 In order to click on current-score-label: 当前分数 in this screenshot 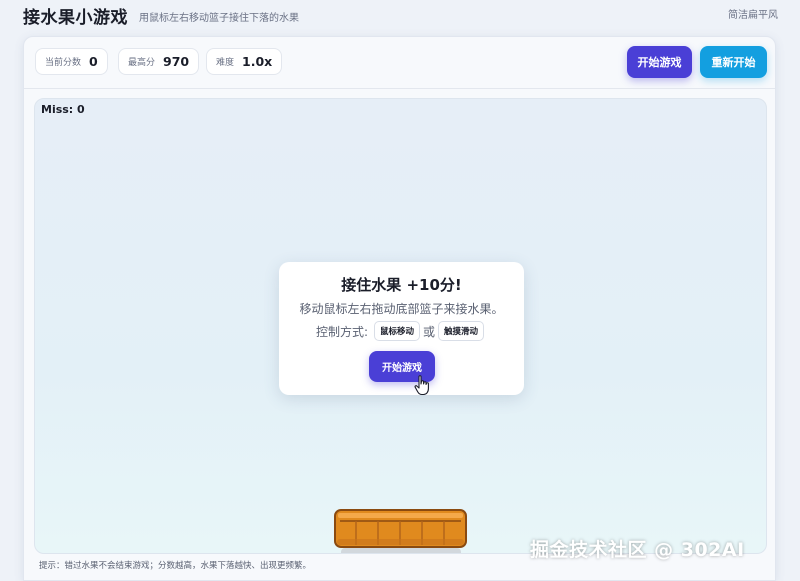, I will do `click(63, 63)`.